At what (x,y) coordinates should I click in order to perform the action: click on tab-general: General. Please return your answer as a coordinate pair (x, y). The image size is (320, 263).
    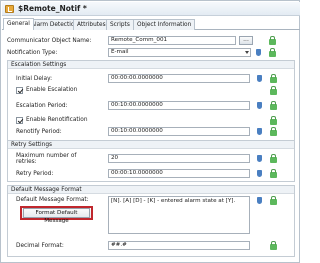
    Looking at the image, I should click on (18, 24).